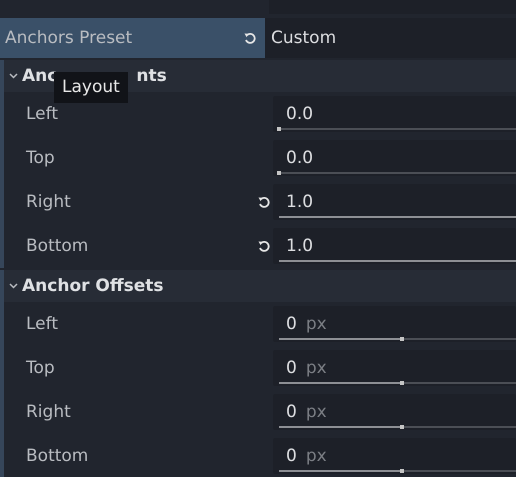  Describe the element at coordinates (91, 87) in the screenshot. I see `tooltip: Layout` at that location.